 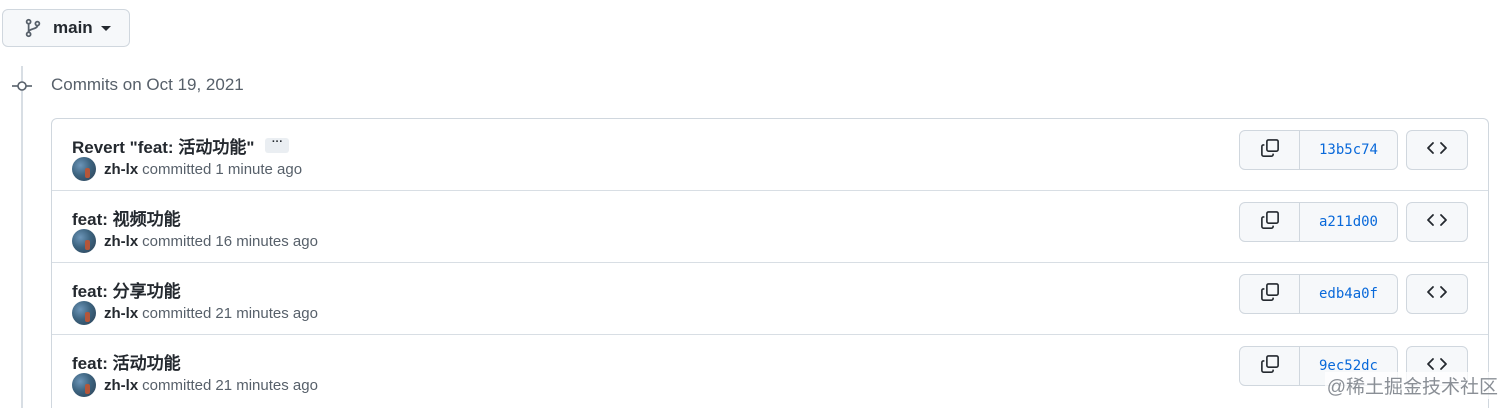 What do you see at coordinates (1348, 150) in the screenshot?
I see `commit-sha-link: 13b5c74` at bounding box center [1348, 150].